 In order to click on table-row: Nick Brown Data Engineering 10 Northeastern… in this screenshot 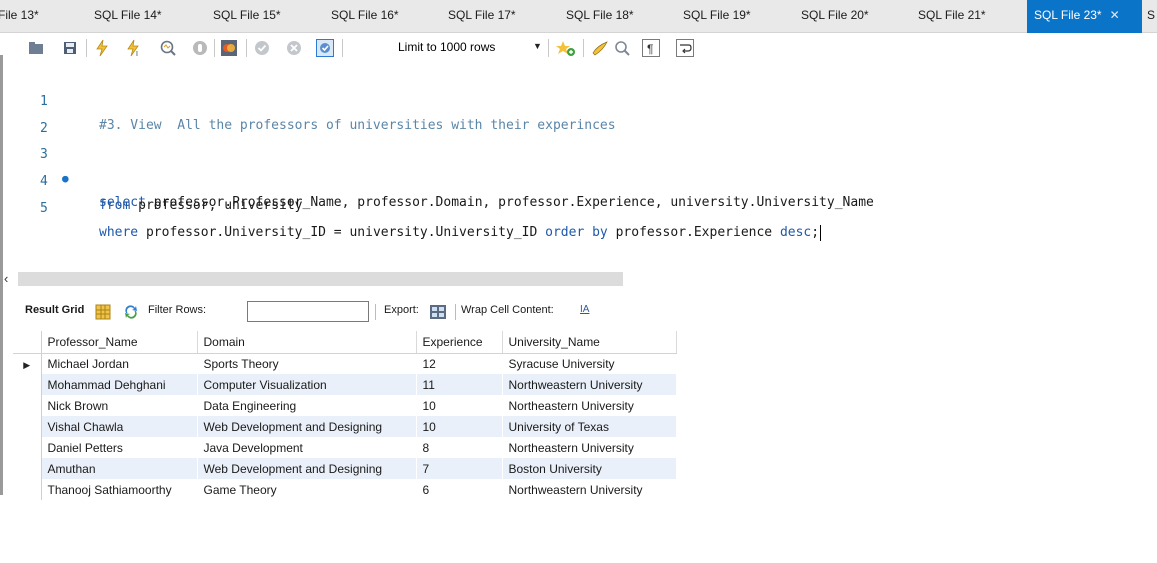, I will do `click(345, 405)`.